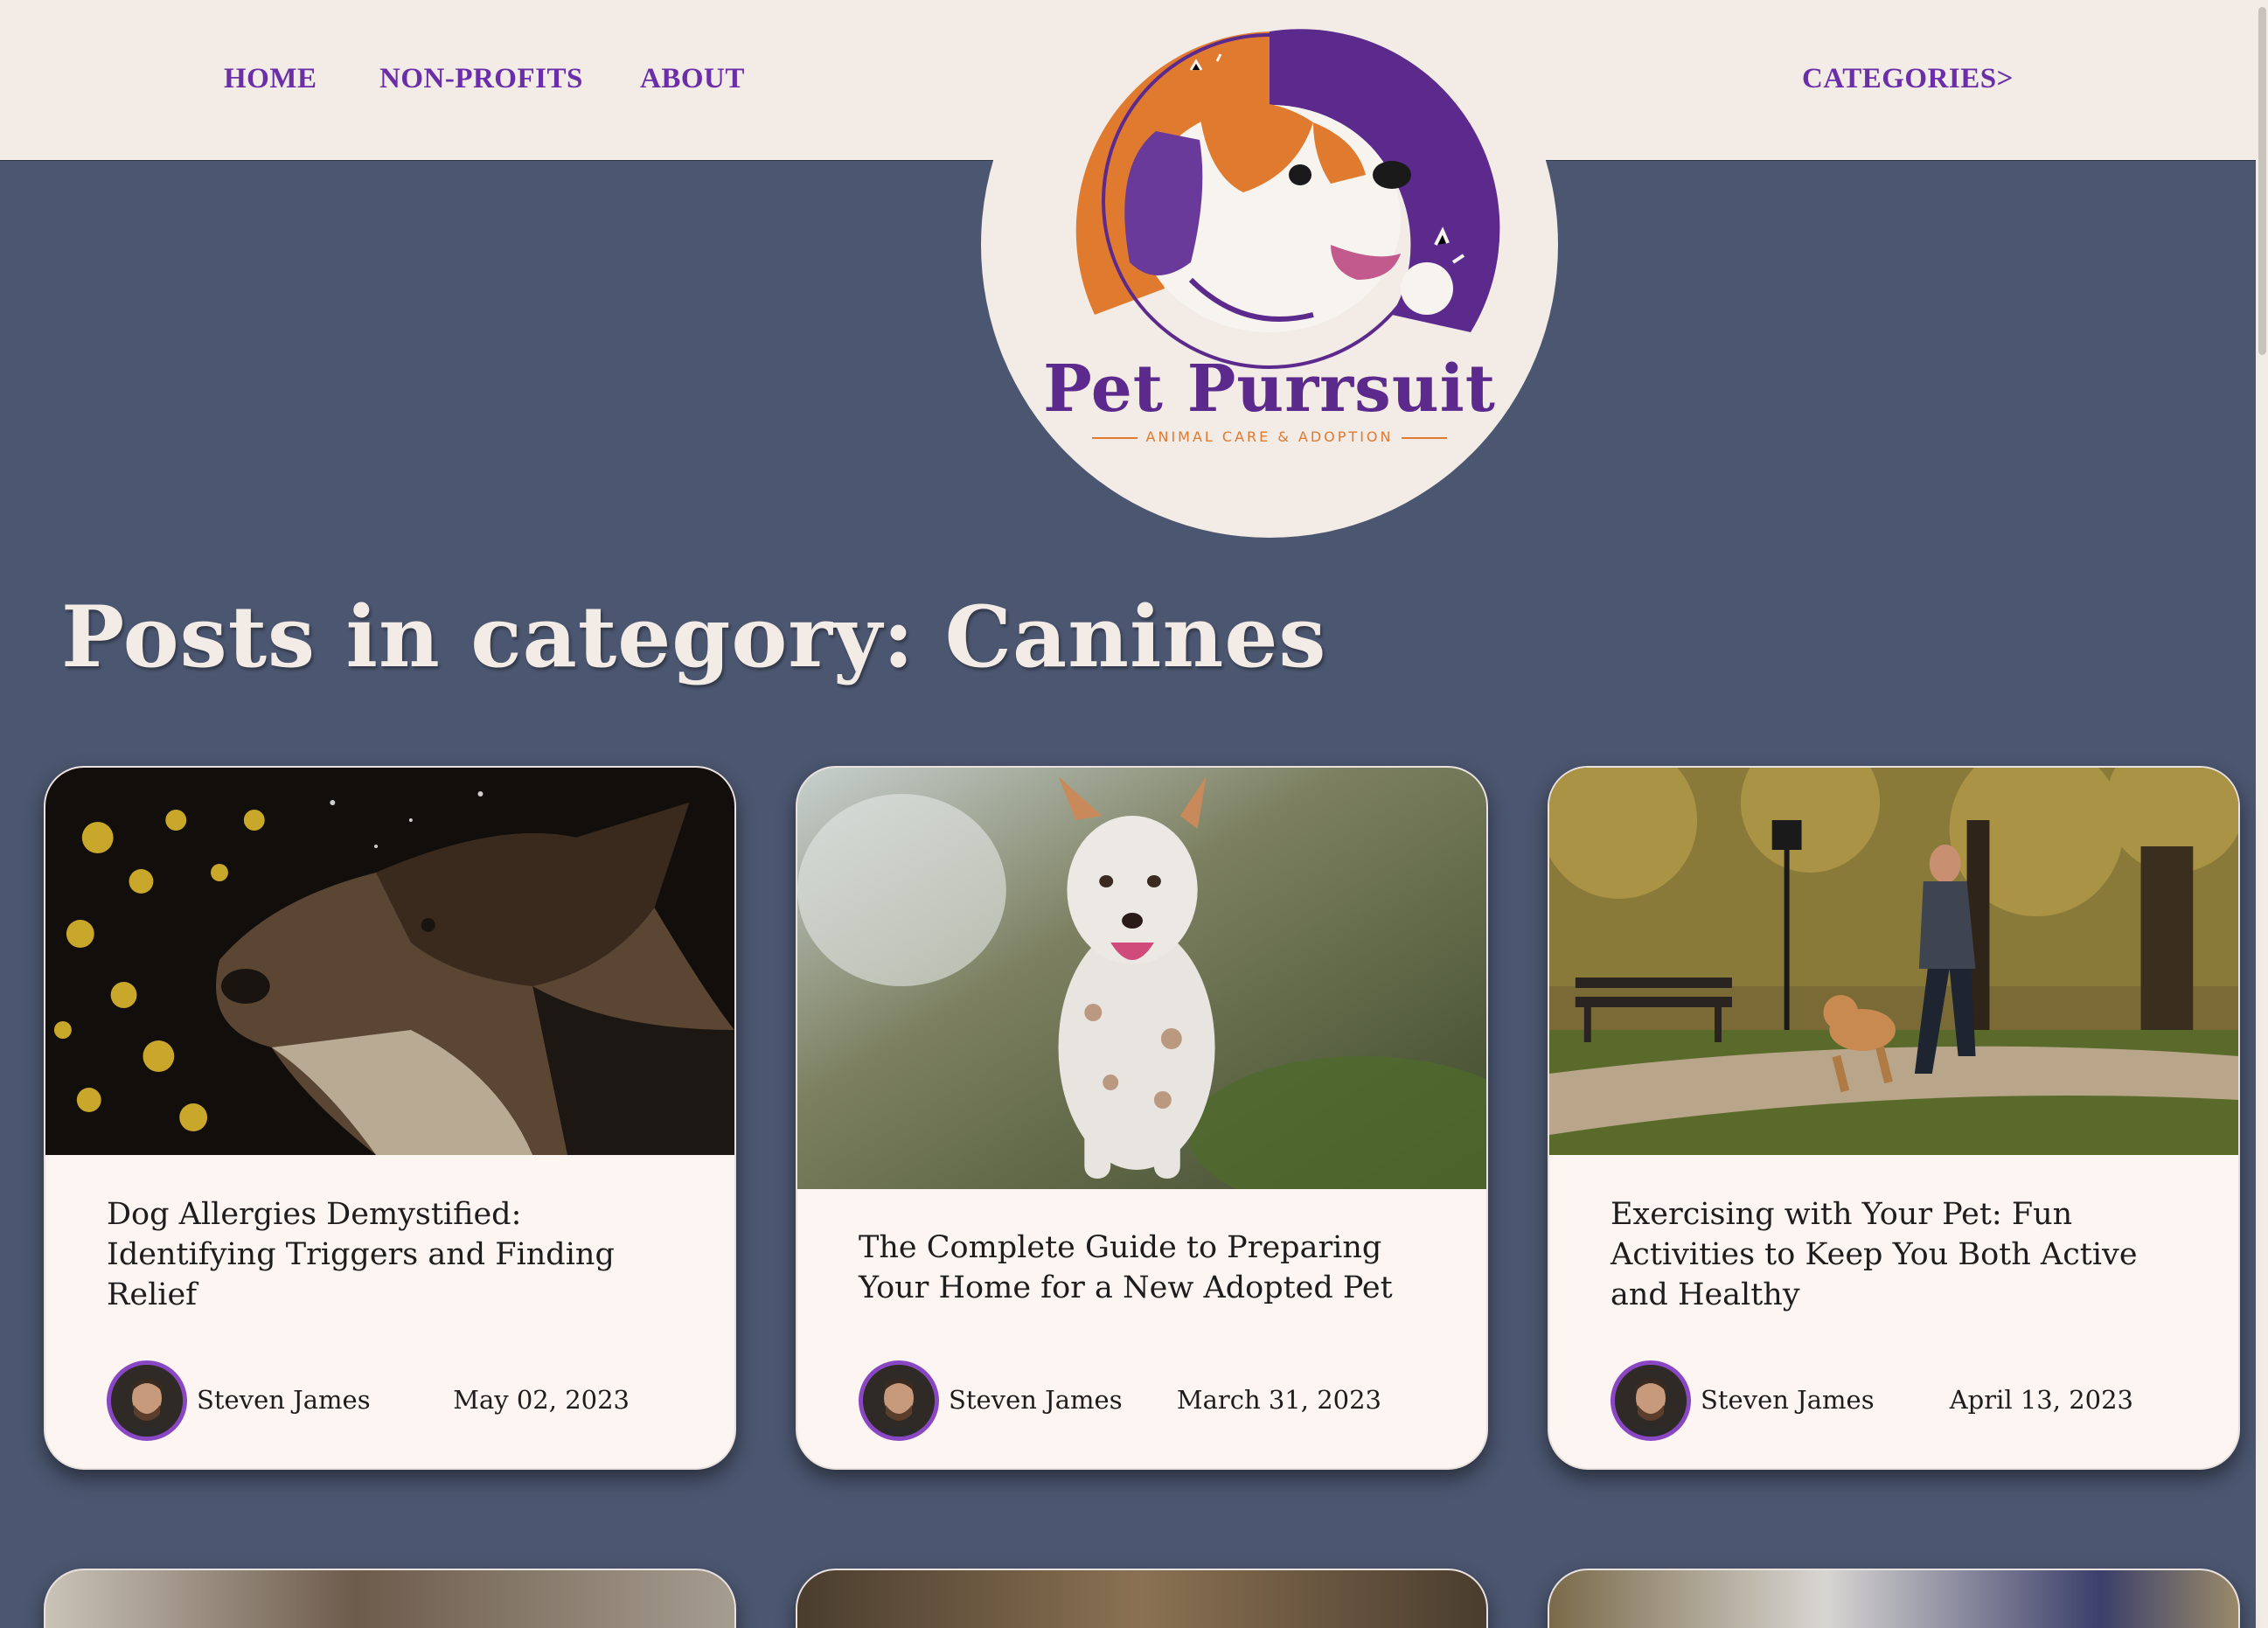  I want to click on post-date: April 13, 2023, so click(2041, 1400).